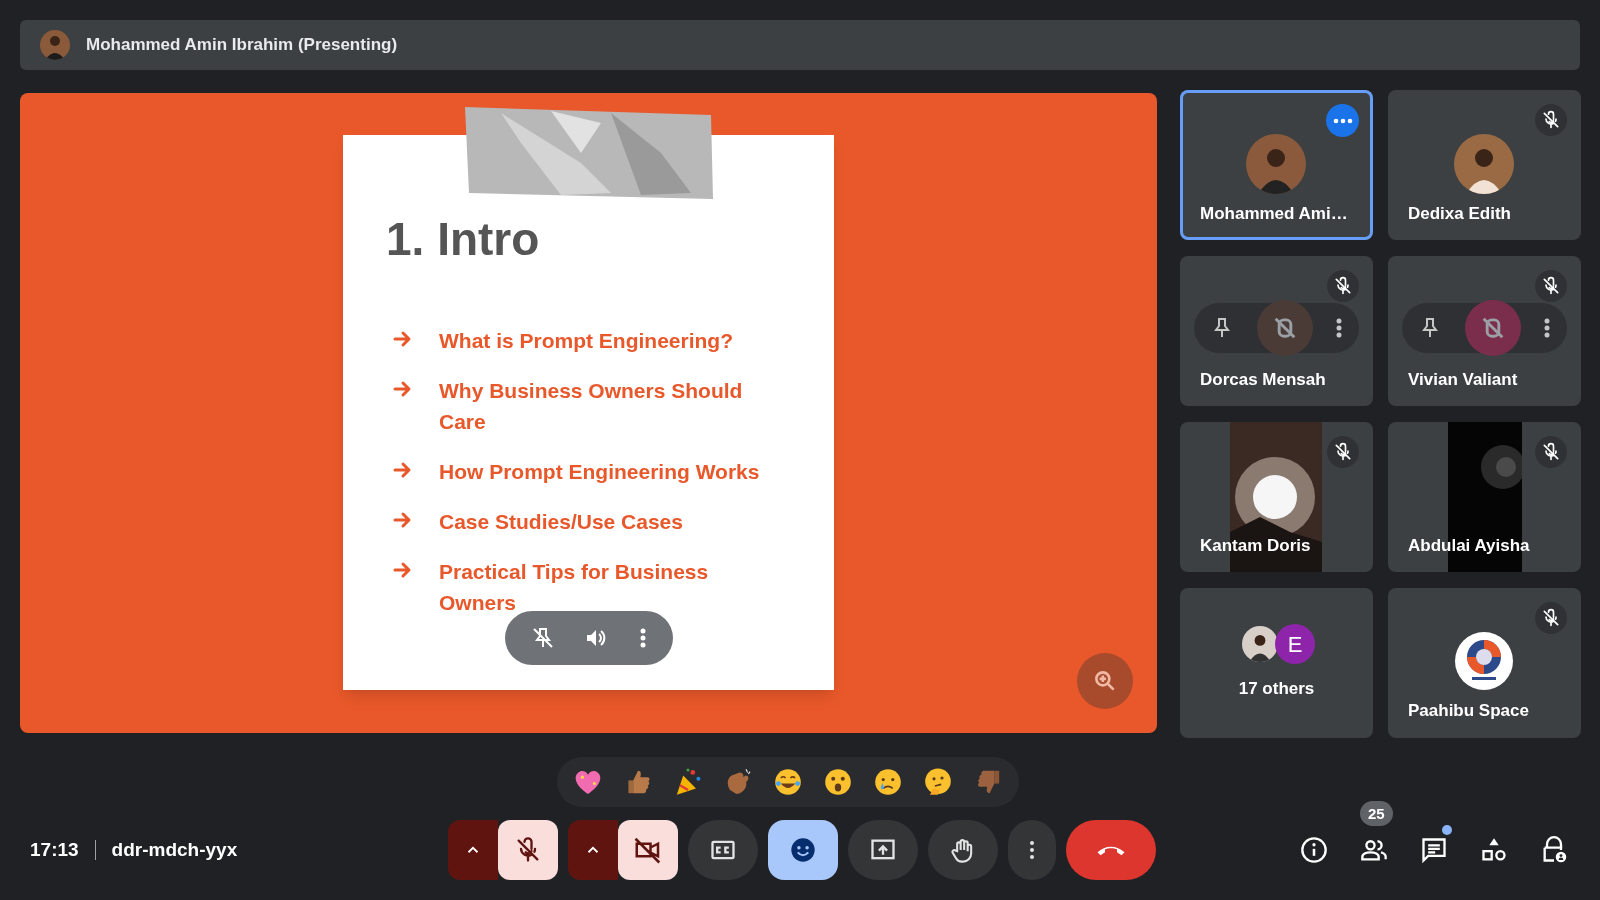  What do you see at coordinates (1484, 663) in the screenshot?
I see `participant-tile: Paahibu Space` at bounding box center [1484, 663].